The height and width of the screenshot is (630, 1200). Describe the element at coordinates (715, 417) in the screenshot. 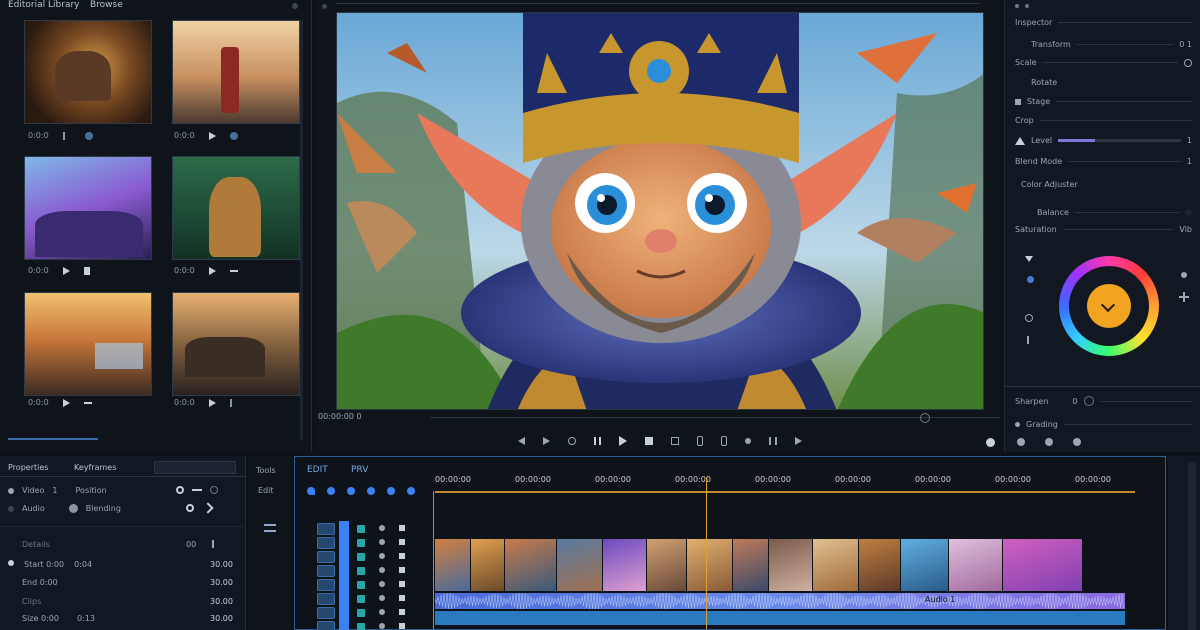

I see `viewer-scrubber` at that location.